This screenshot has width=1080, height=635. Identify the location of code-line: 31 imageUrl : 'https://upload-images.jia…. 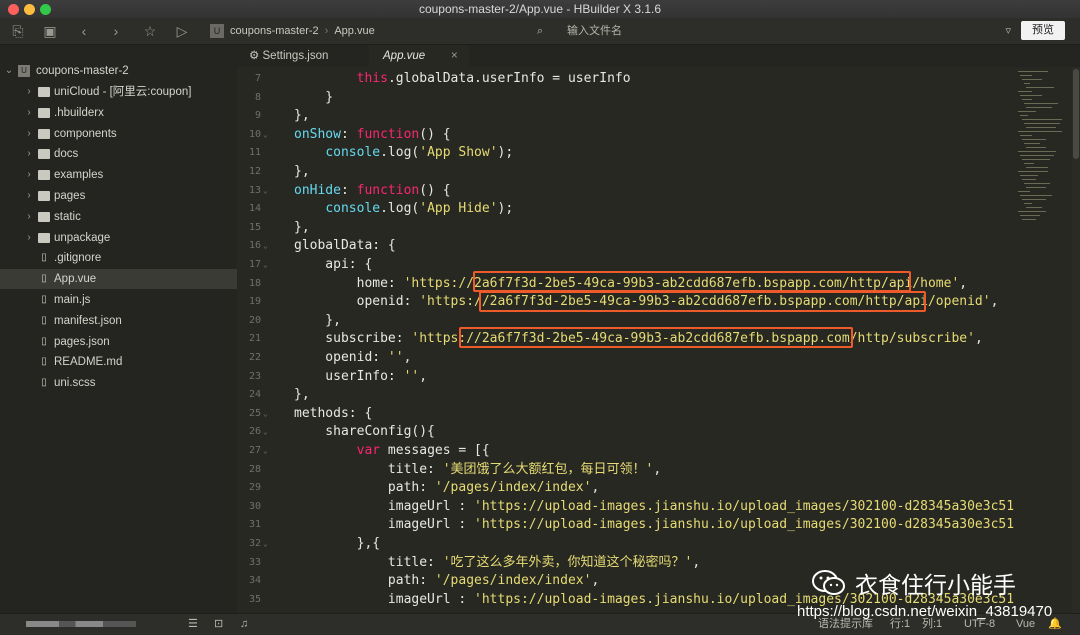
(625, 525).